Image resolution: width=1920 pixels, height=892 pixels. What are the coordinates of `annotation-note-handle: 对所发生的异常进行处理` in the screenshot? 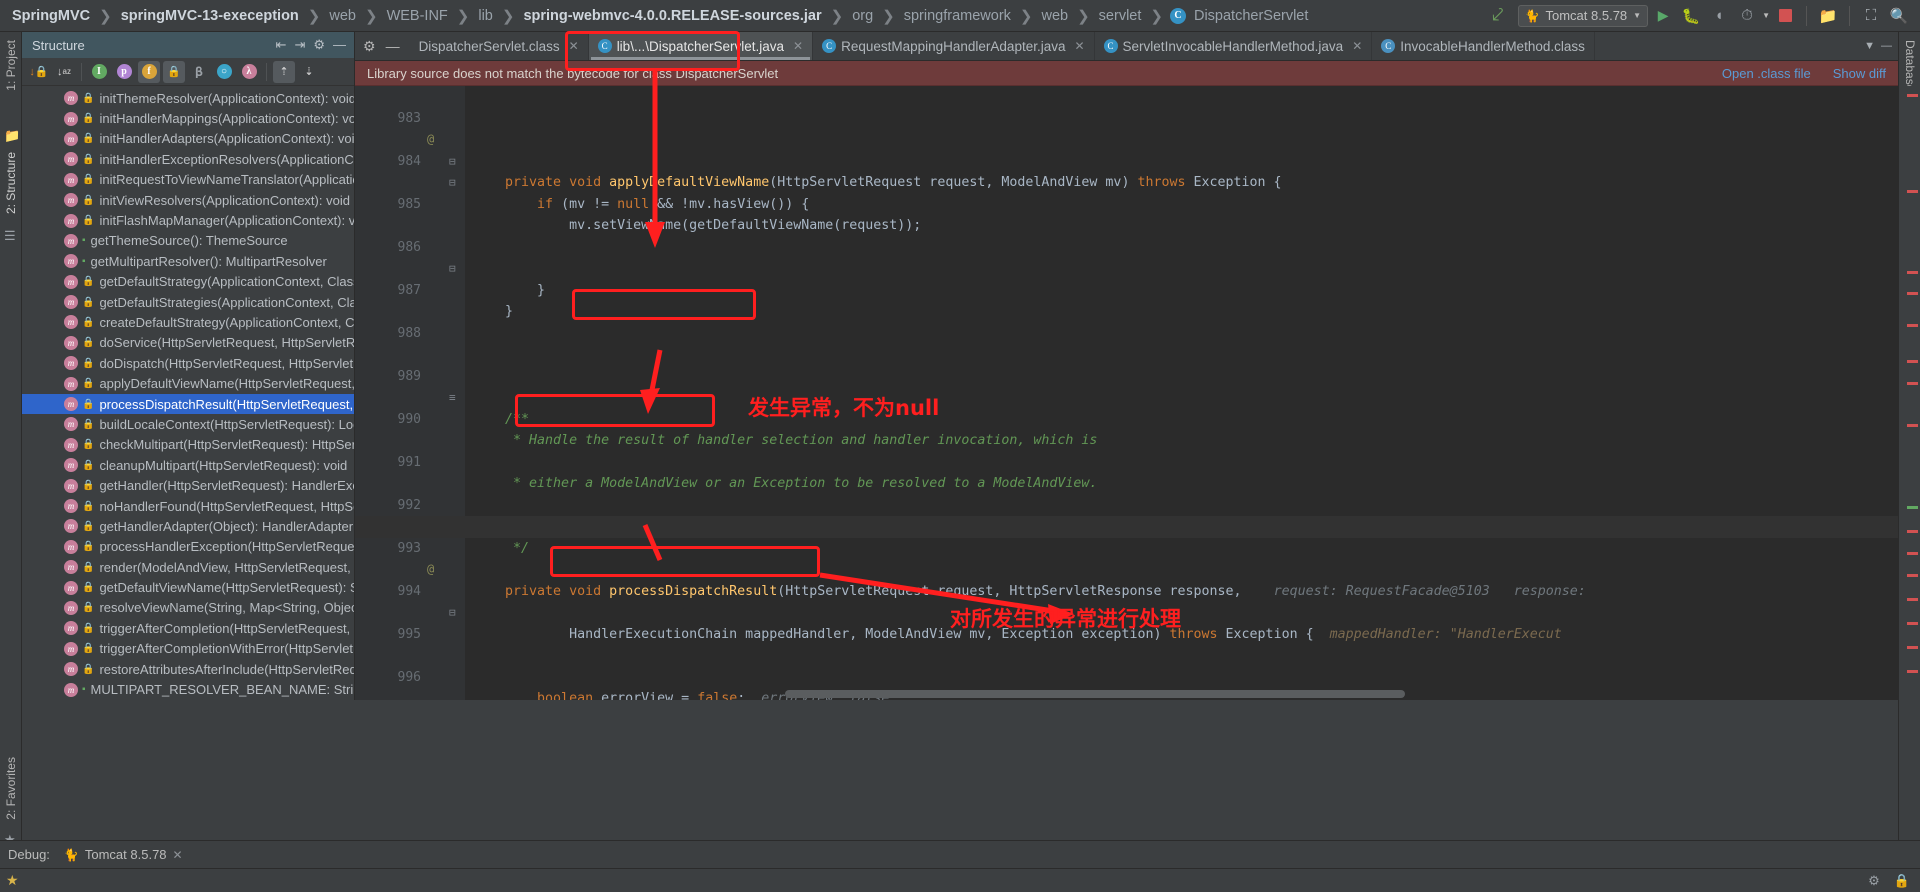 It's located at (1065, 619).